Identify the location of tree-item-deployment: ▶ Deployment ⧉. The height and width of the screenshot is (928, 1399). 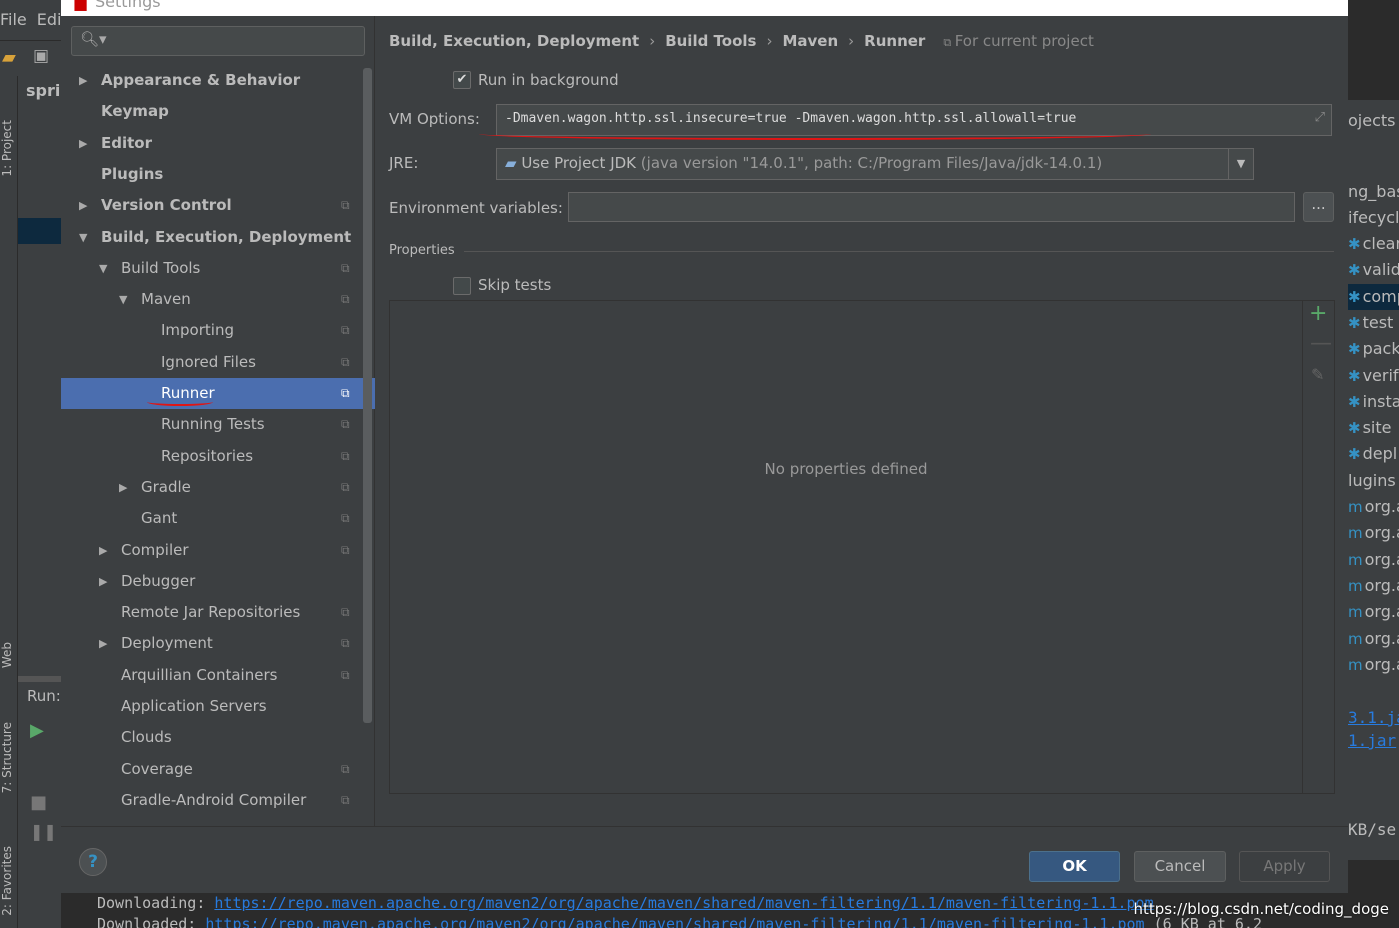
(211, 643).